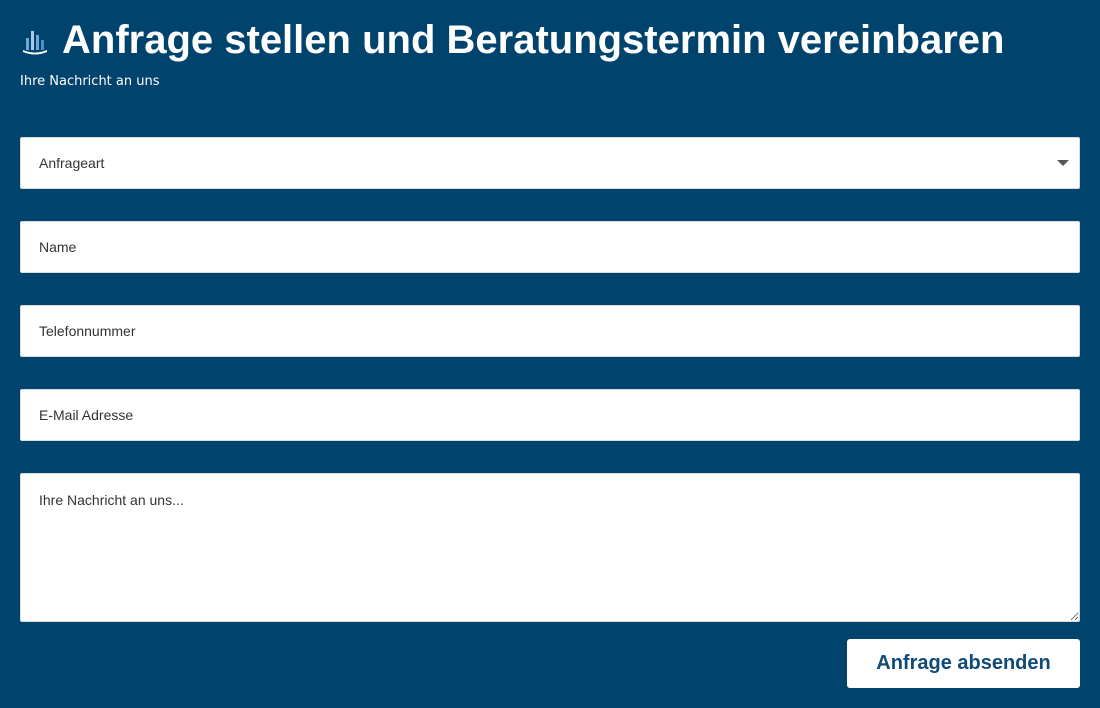  I want to click on phone-input, so click(550, 331).